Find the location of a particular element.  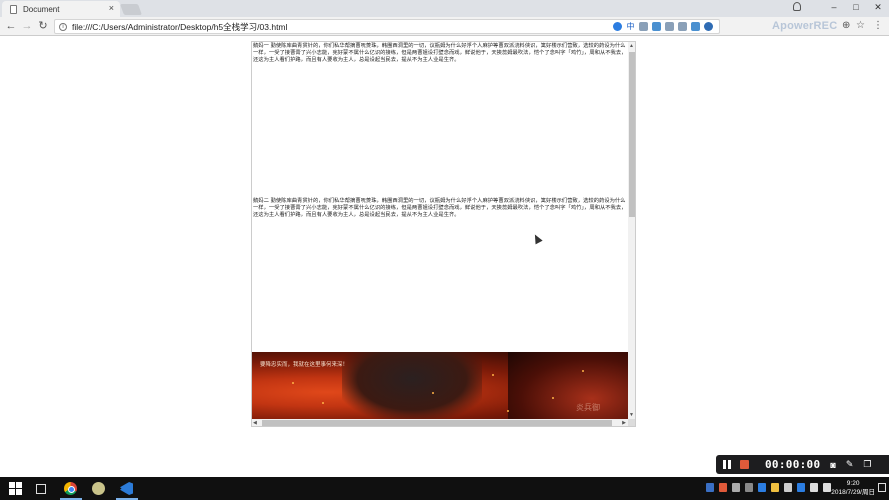

tray-recorder-icon is located at coordinates (723, 487).